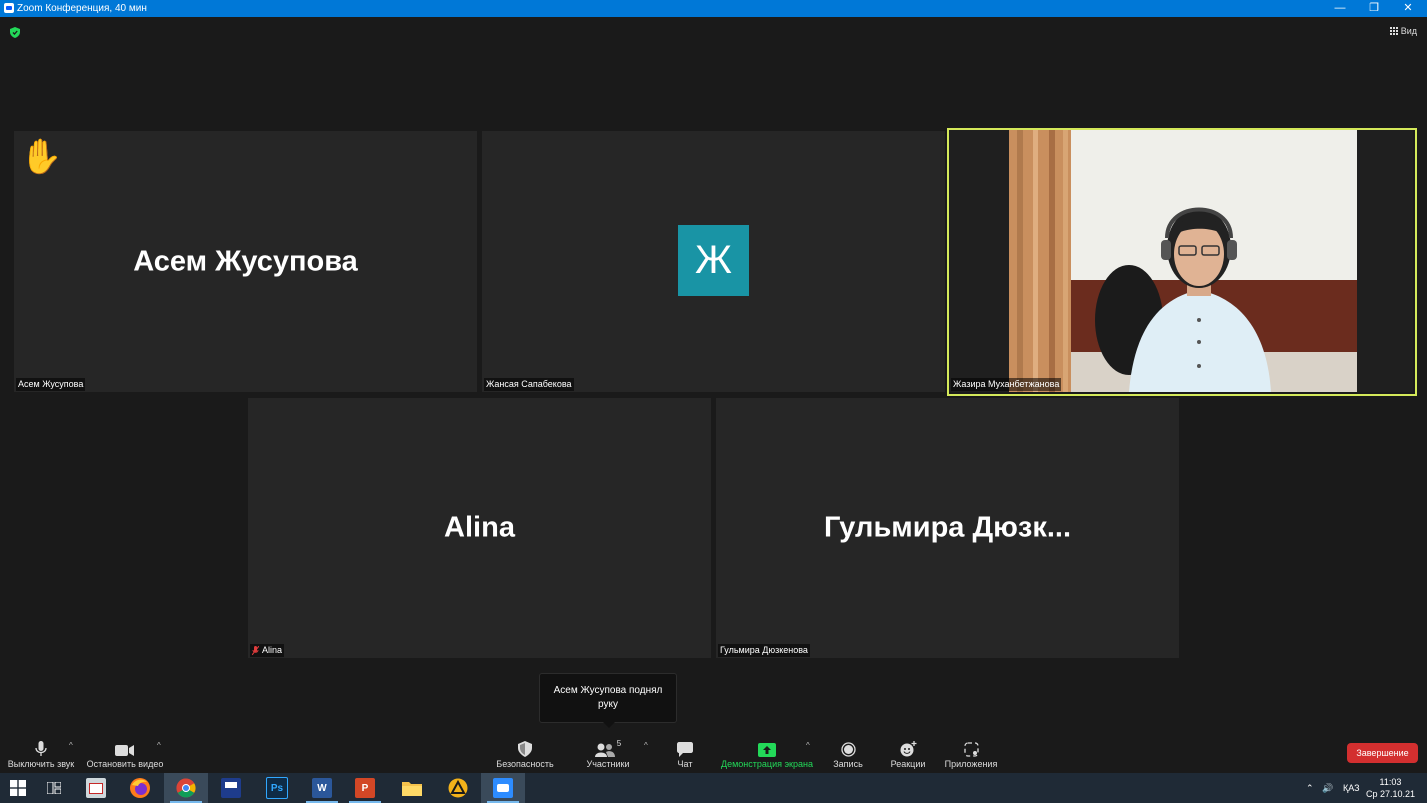 This screenshot has height=803, width=1427. What do you see at coordinates (186, 788) in the screenshot?
I see `chrome-icon` at bounding box center [186, 788].